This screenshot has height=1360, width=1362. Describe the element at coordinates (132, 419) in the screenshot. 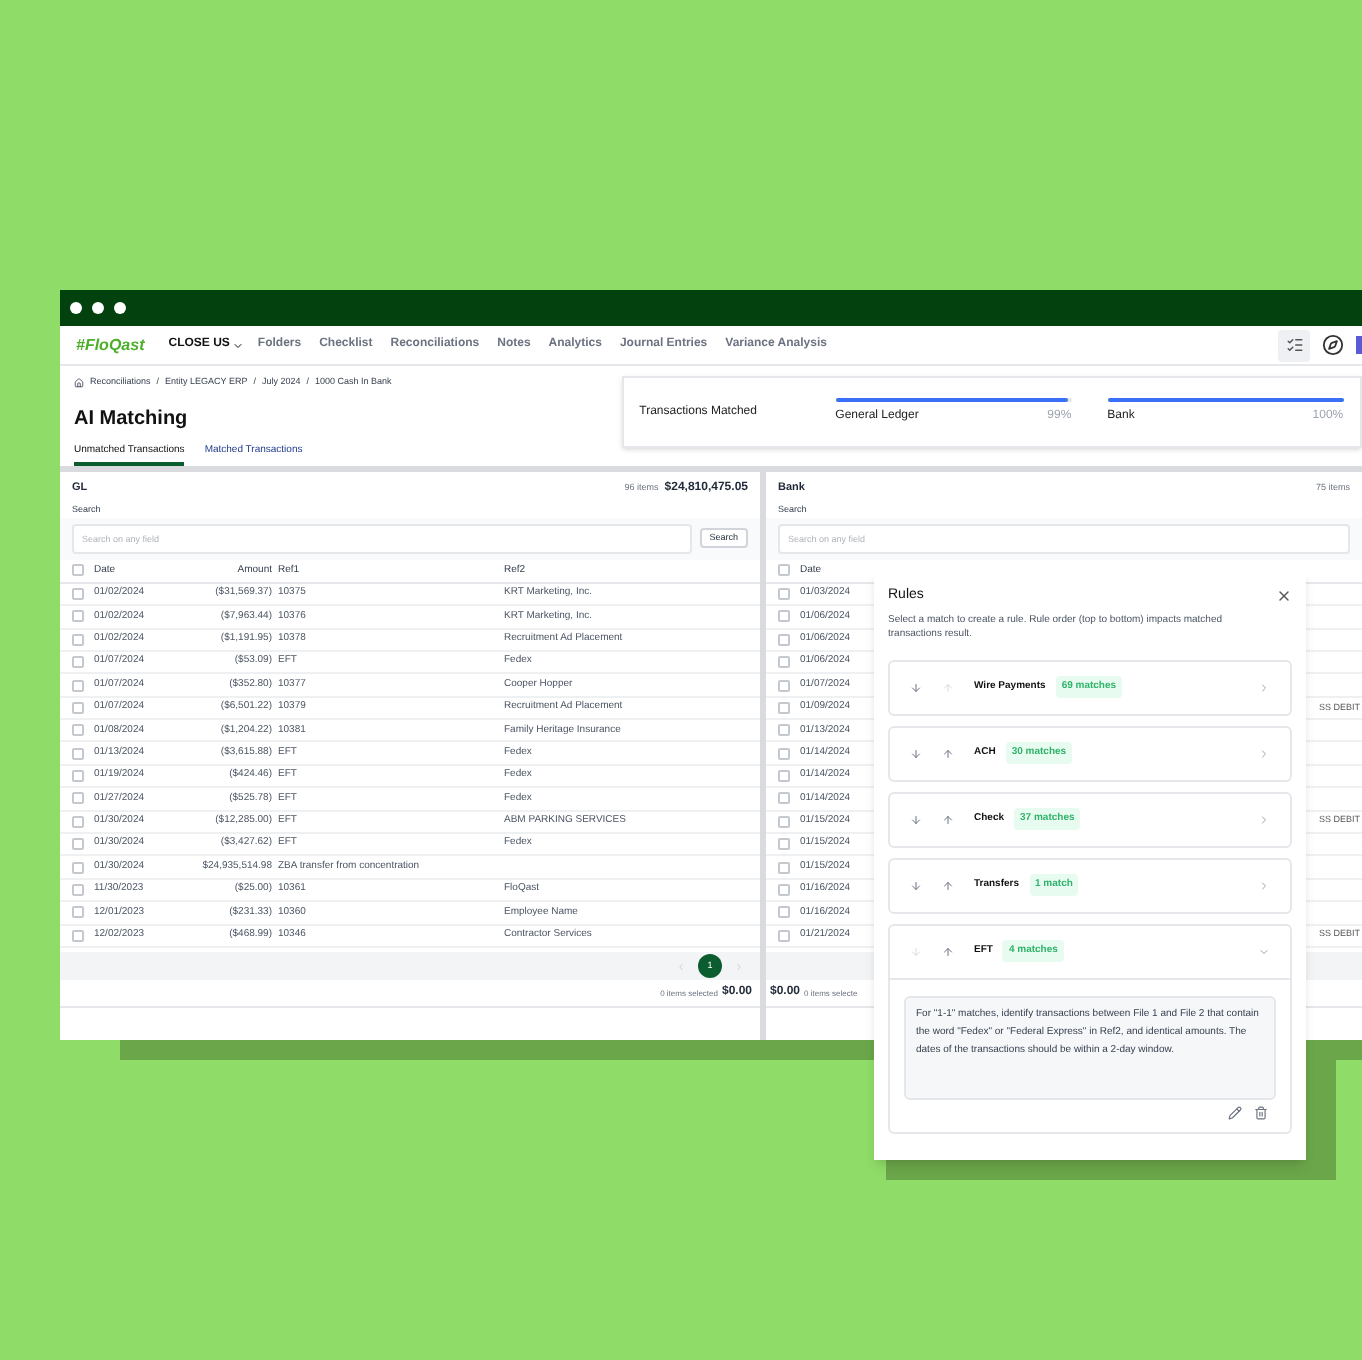

I see `page-title: AI Matching` at that location.